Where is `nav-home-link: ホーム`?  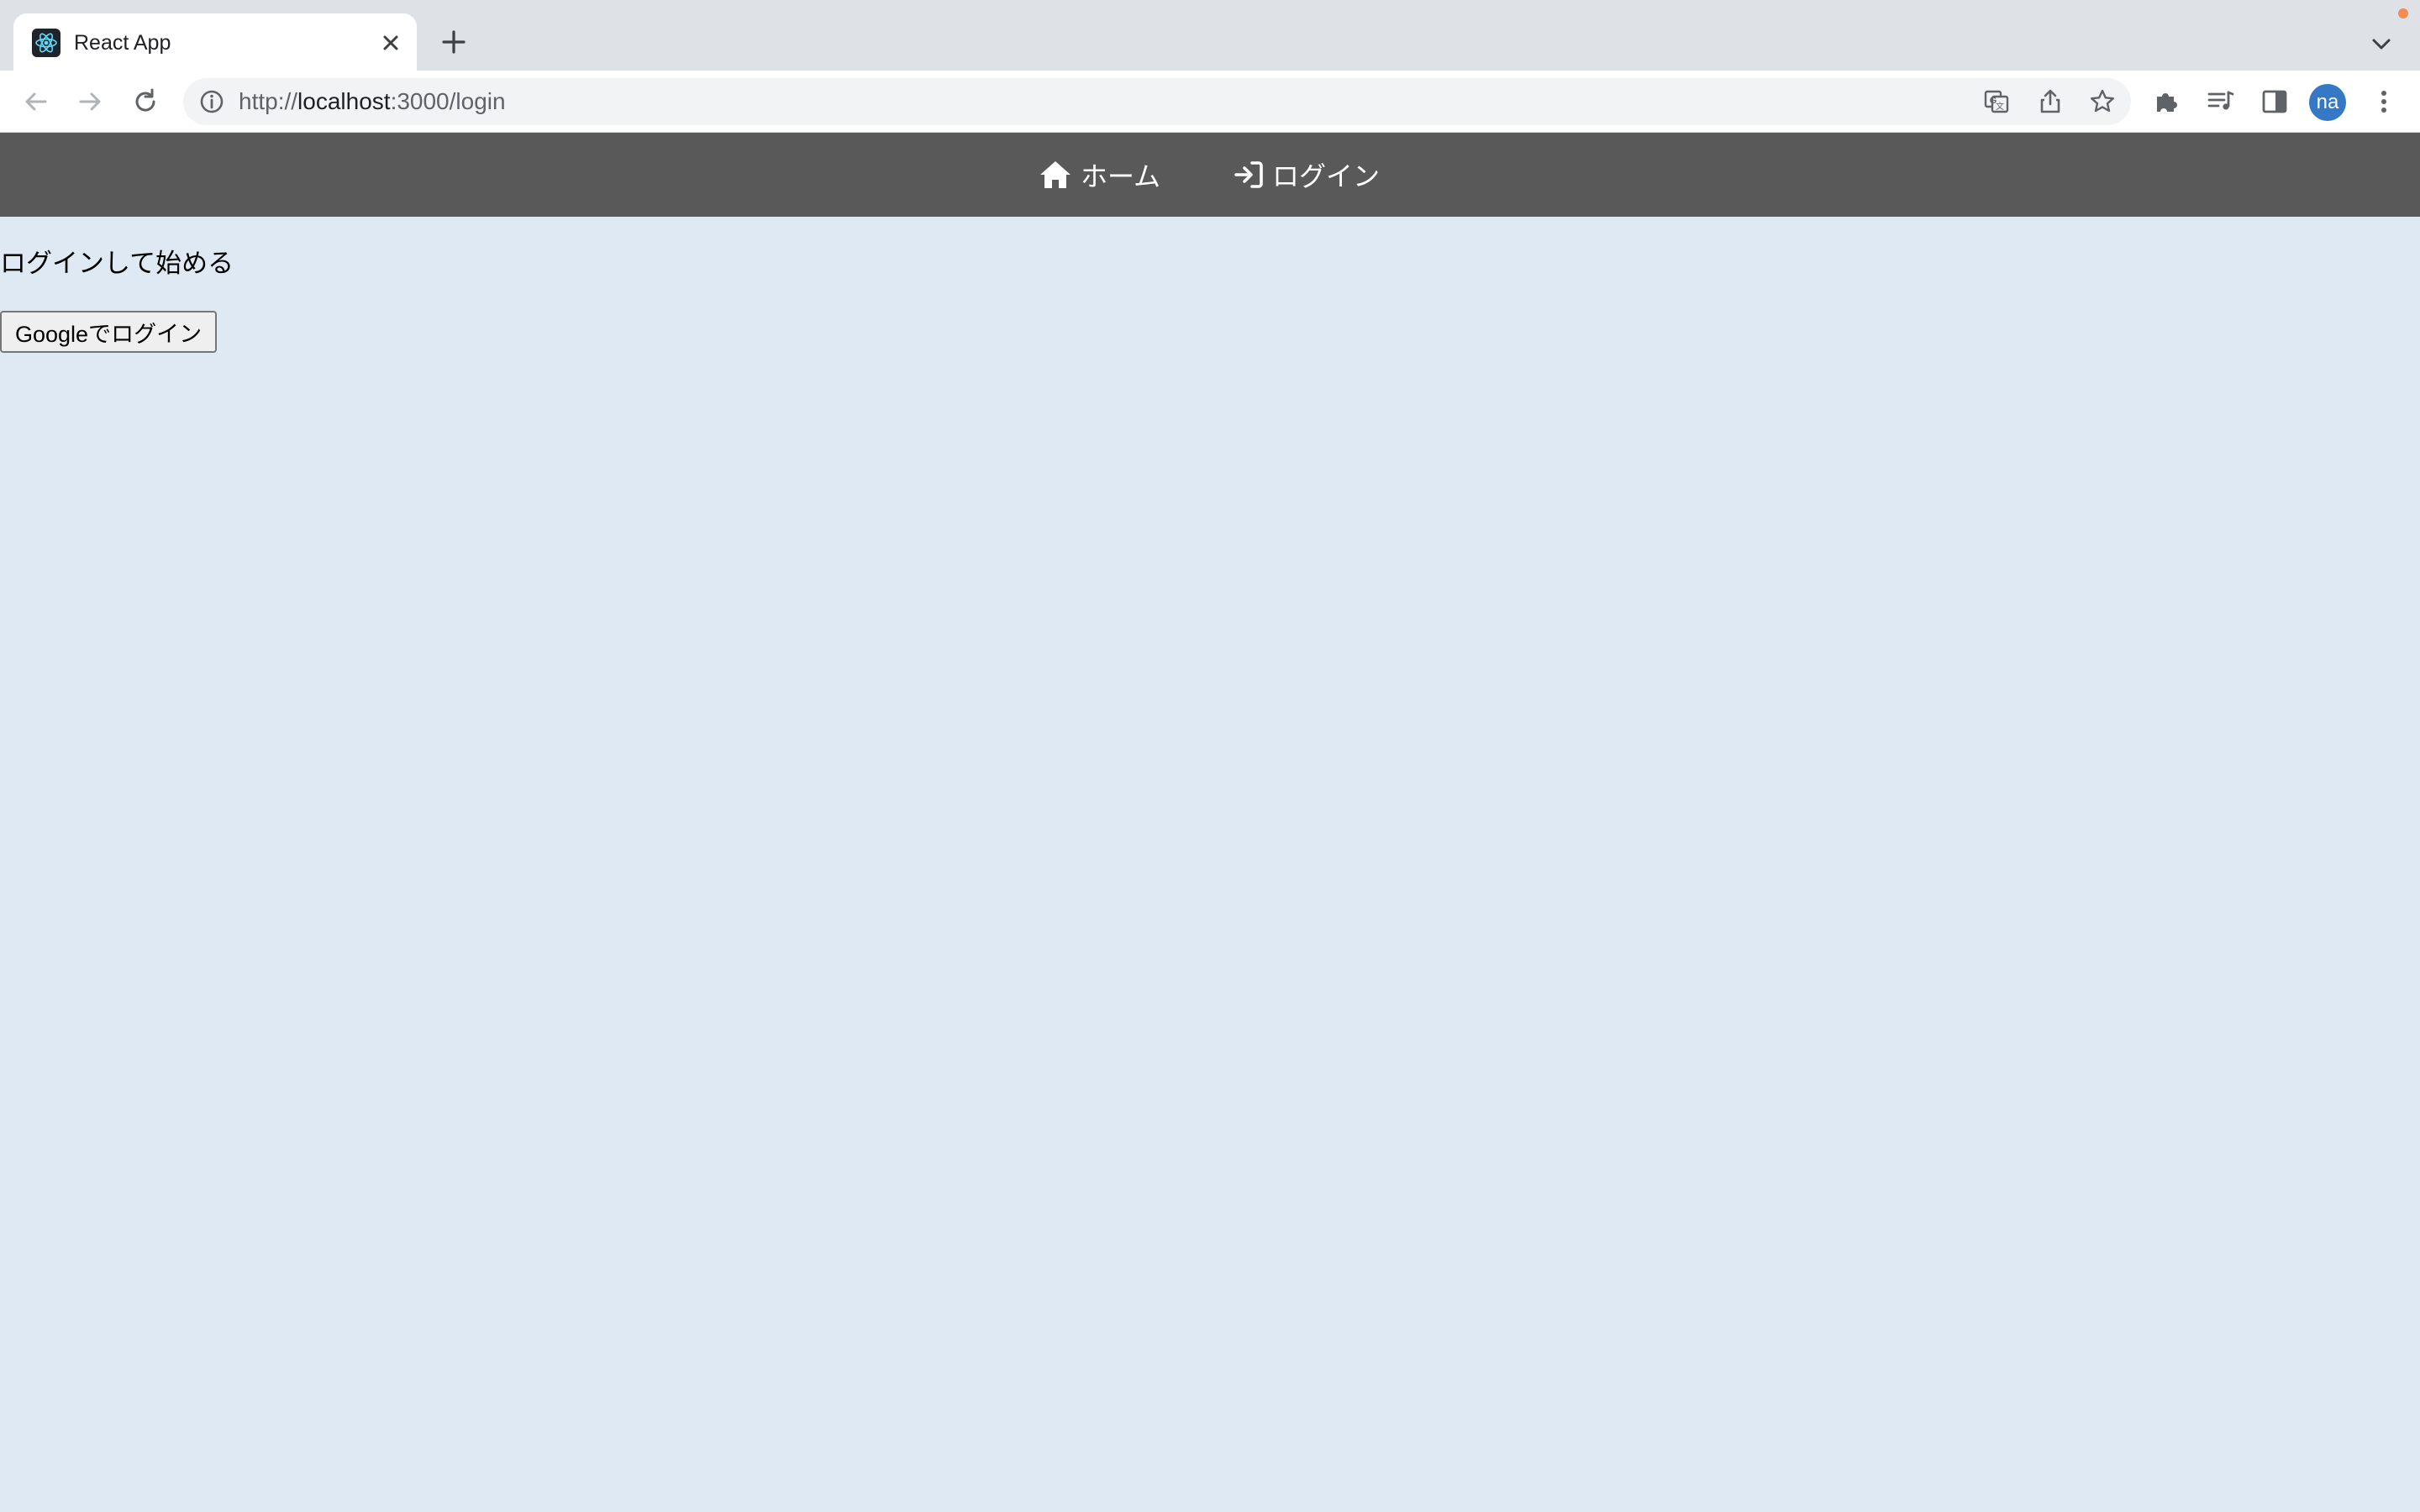 nav-home-link: ホーム is located at coordinates (1100, 175).